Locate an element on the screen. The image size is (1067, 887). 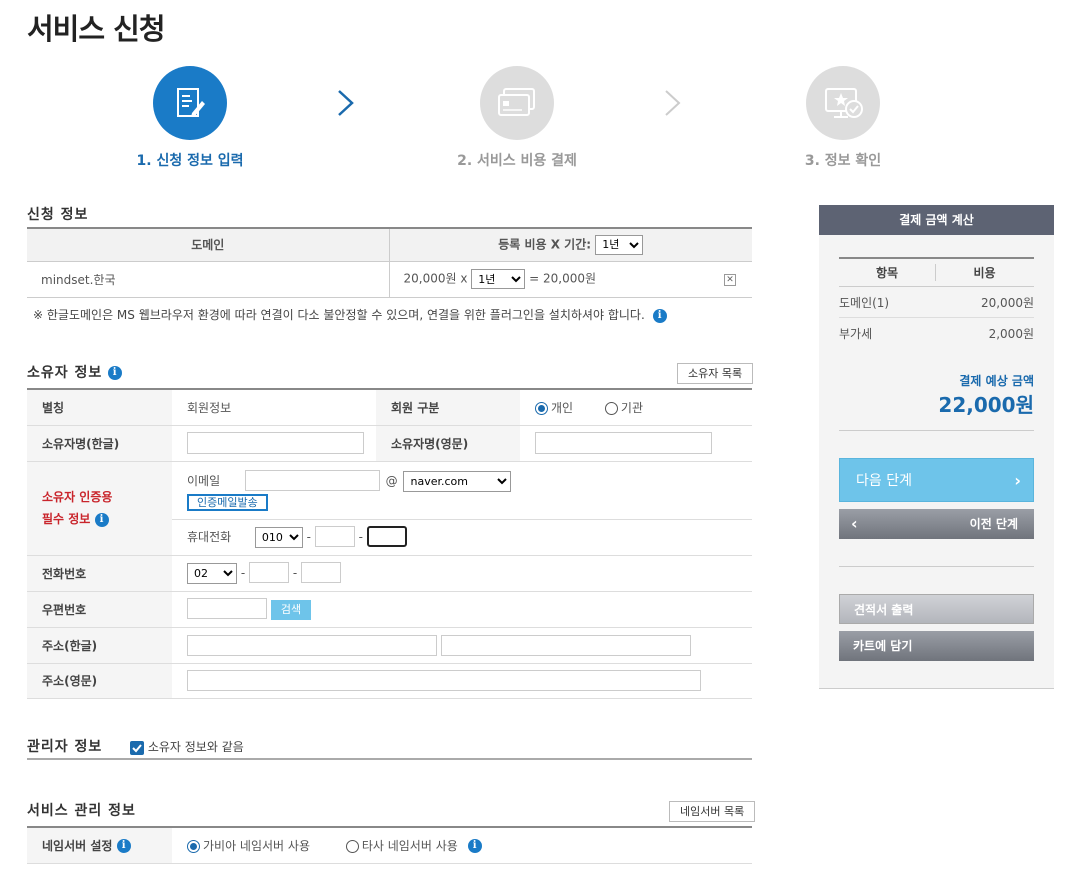
fee-cell: 20,000원 x 1년 = 20,000원 ✕ is located at coordinates (570, 279).